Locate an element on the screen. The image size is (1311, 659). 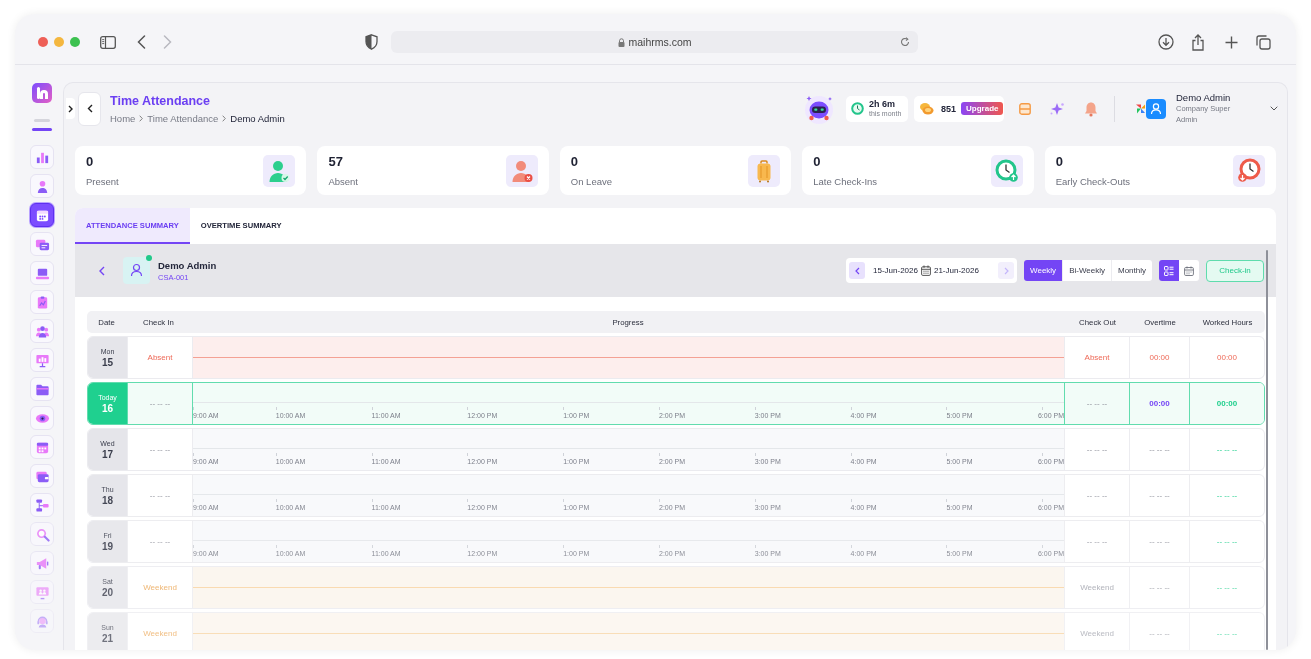
stat-value: 57 is located at coordinates (336, 161).